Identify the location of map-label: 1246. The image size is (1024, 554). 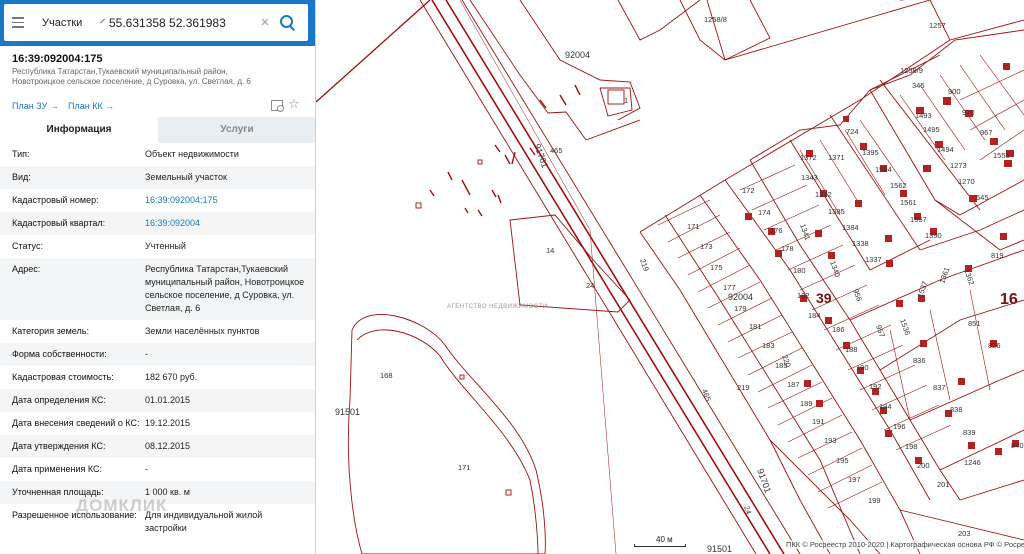
(972, 462).